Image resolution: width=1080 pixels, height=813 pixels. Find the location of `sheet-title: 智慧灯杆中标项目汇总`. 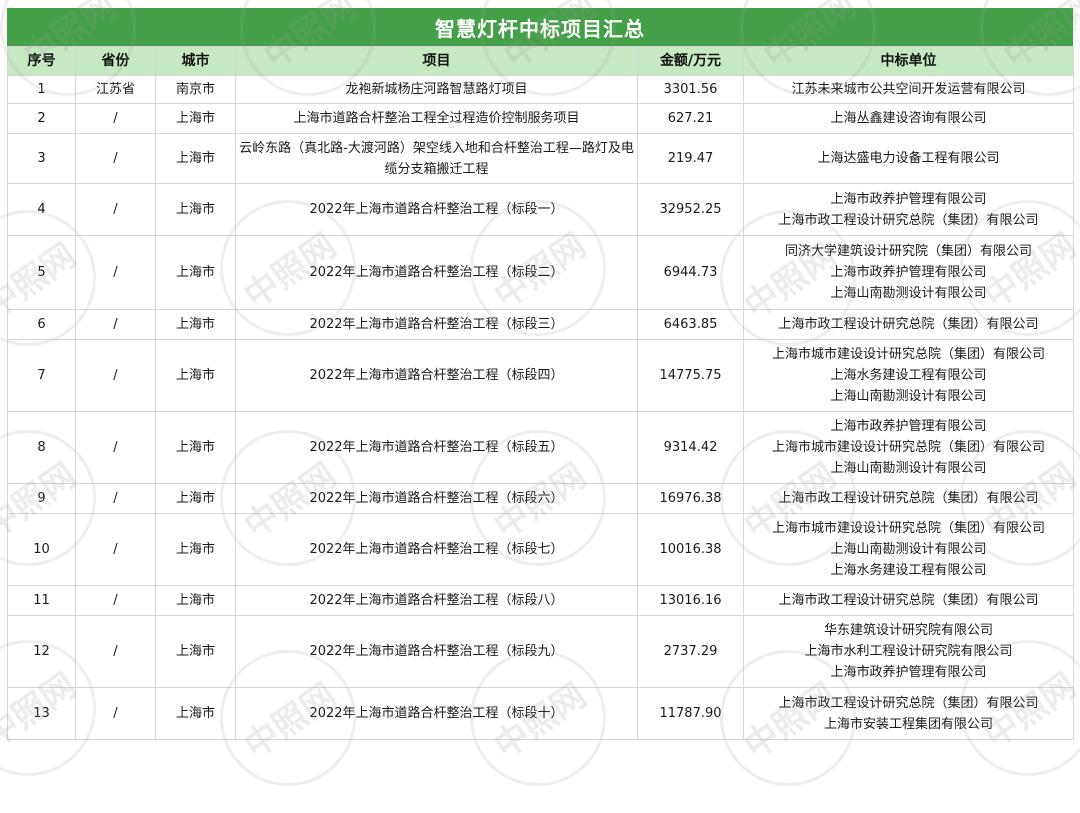

sheet-title: 智慧灯杆中标项目汇总 is located at coordinates (540, 27).